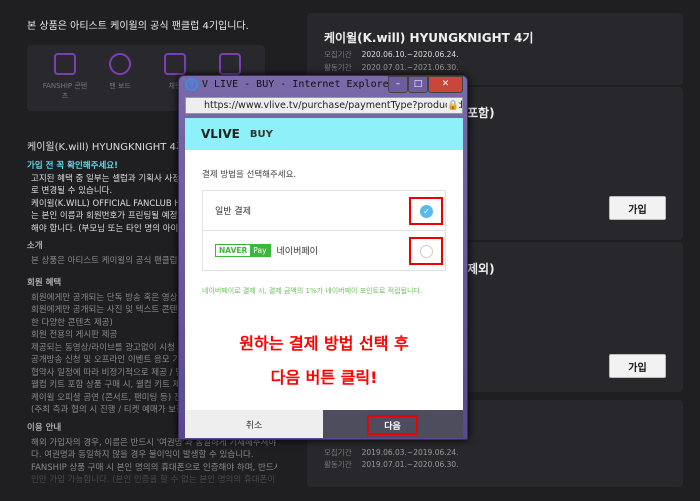 The image size is (700, 501). I want to click on naverpay-logo: NAVER Pay, so click(243, 250).